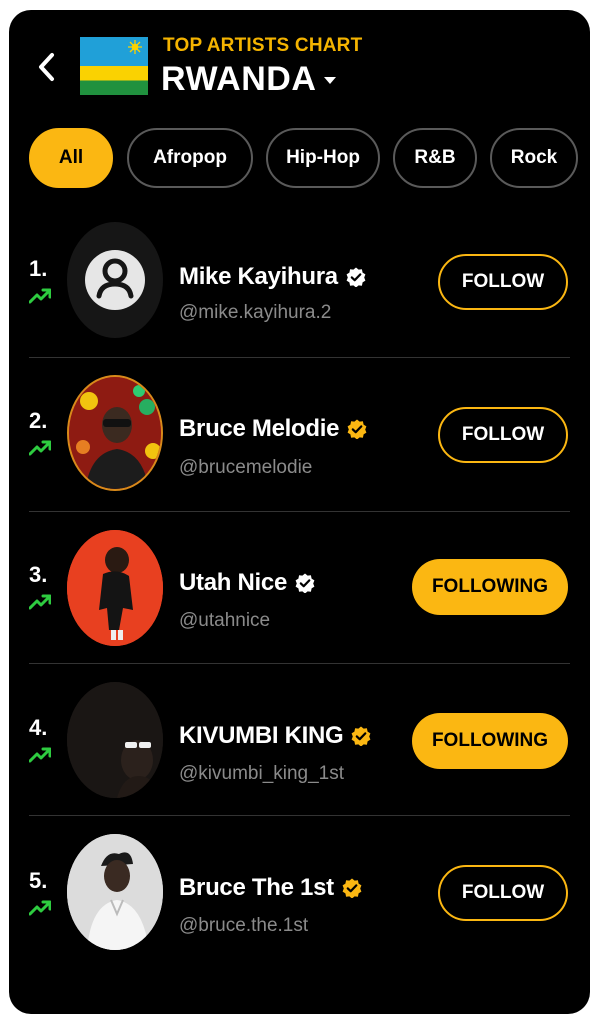  What do you see at coordinates (261, 736) in the screenshot?
I see `artist-name: KIVUMBI KING` at bounding box center [261, 736].